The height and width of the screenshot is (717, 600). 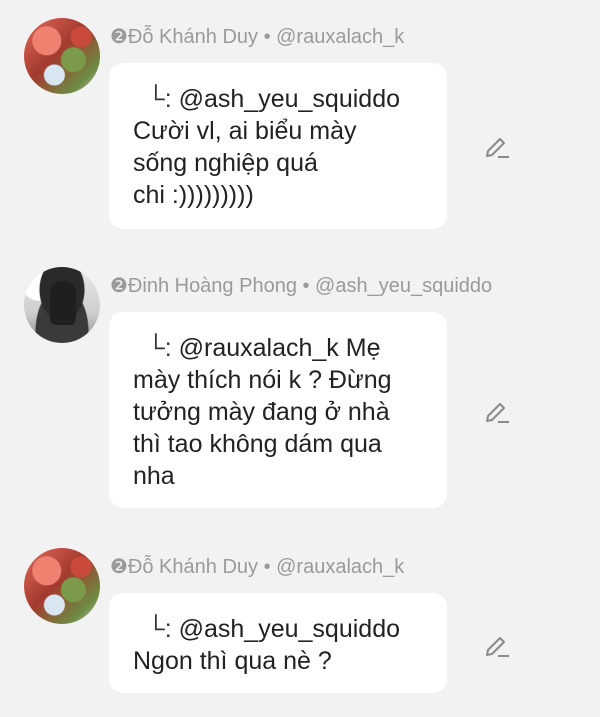 I want to click on mention-text: @rauxalach_k Mẹ, so click(x=279, y=348).